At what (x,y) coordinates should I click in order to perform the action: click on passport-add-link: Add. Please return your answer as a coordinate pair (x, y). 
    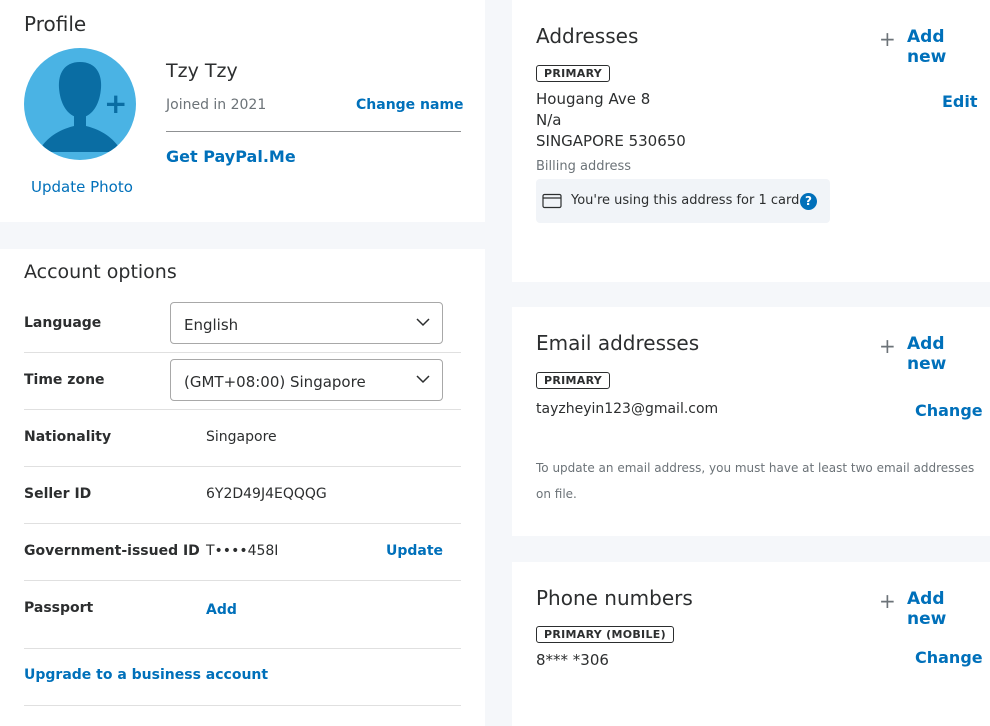
    Looking at the image, I should click on (221, 610).